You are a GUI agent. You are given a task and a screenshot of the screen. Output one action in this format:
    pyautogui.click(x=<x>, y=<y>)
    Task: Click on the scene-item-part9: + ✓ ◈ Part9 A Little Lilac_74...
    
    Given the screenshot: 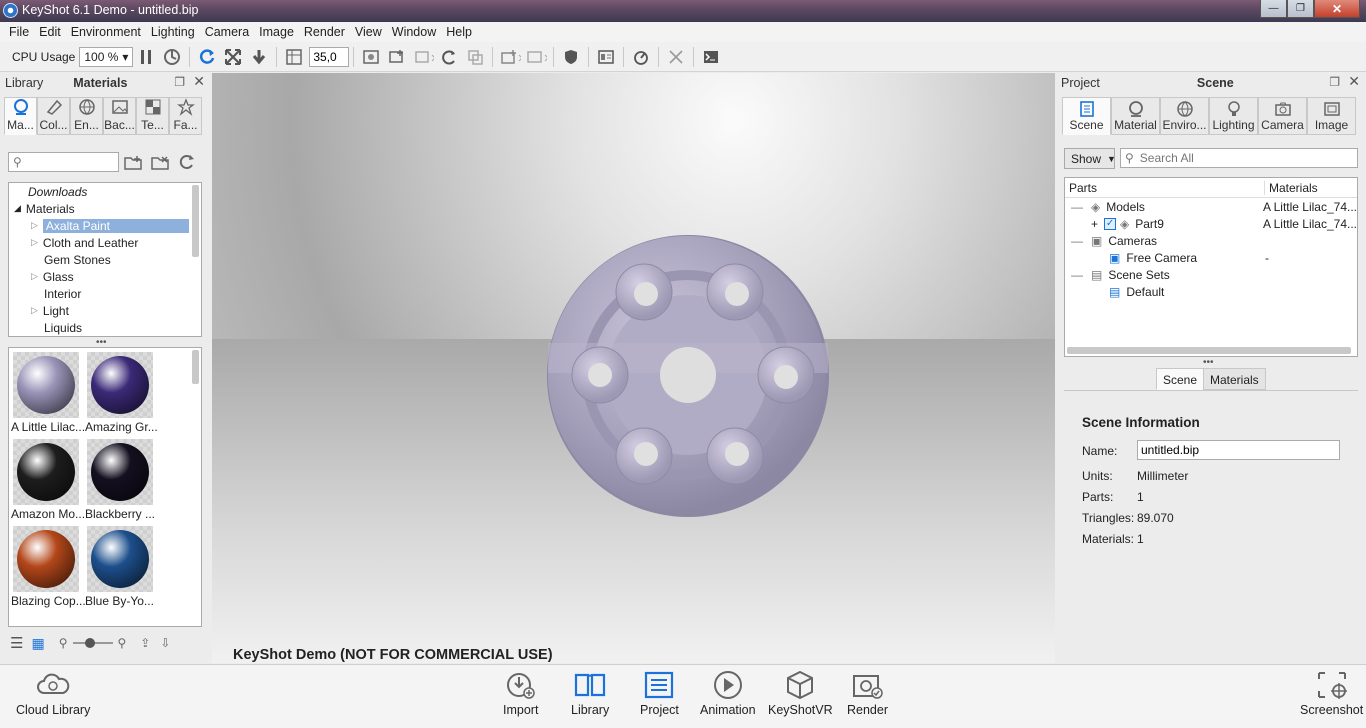 What is the action you would take?
    pyautogui.click(x=1211, y=223)
    